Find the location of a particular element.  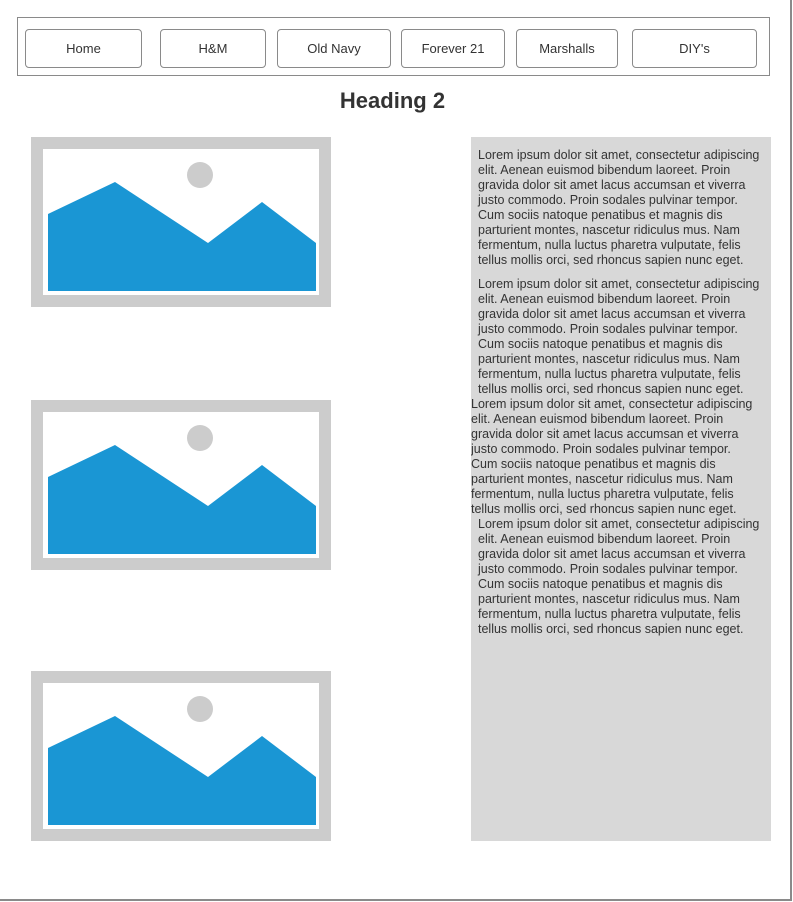

nav-button-forever-21: Forever 21 is located at coordinates (453, 48).